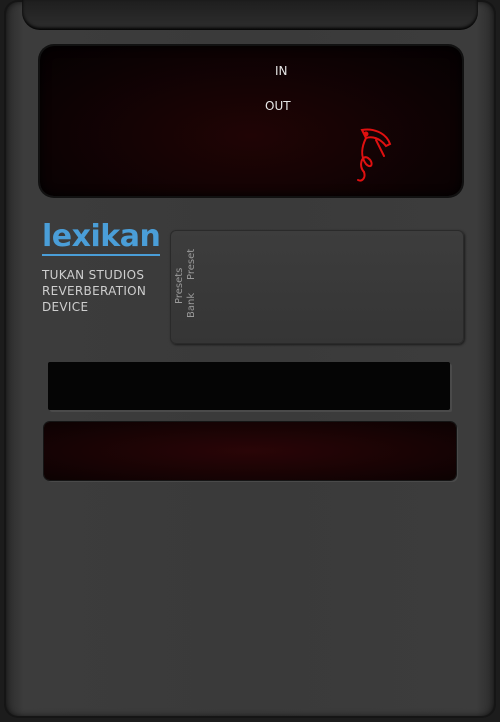  I want to click on preset-selector: Preset, so click(191, 264).